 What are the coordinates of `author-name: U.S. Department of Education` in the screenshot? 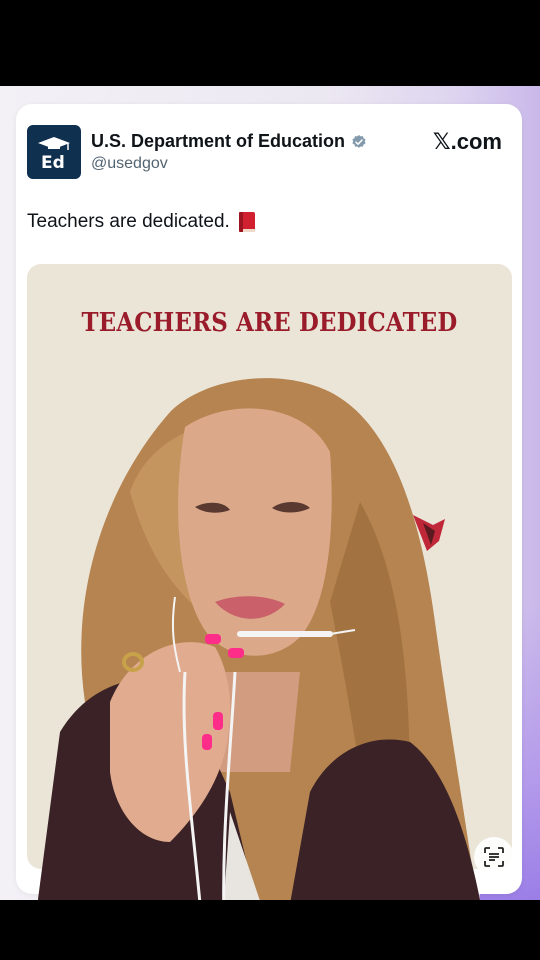 It's located at (229, 141).